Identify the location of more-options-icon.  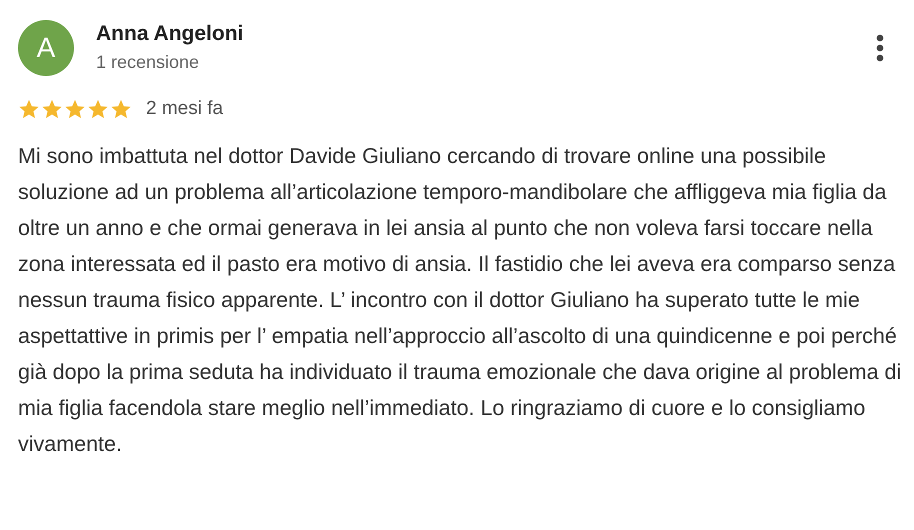
(880, 48).